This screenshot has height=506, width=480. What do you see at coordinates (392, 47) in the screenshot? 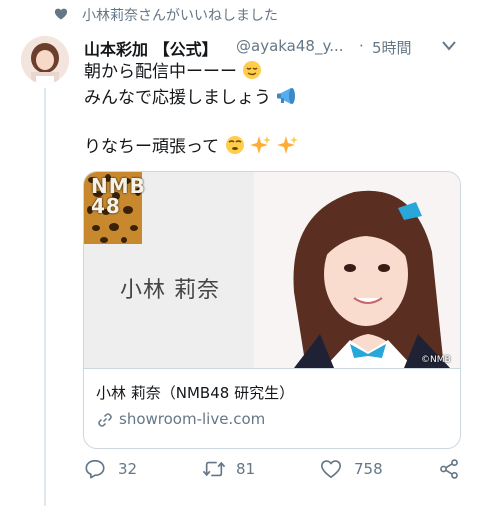
I see `tweet-time: 5時間` at bounding box center [392, 47].